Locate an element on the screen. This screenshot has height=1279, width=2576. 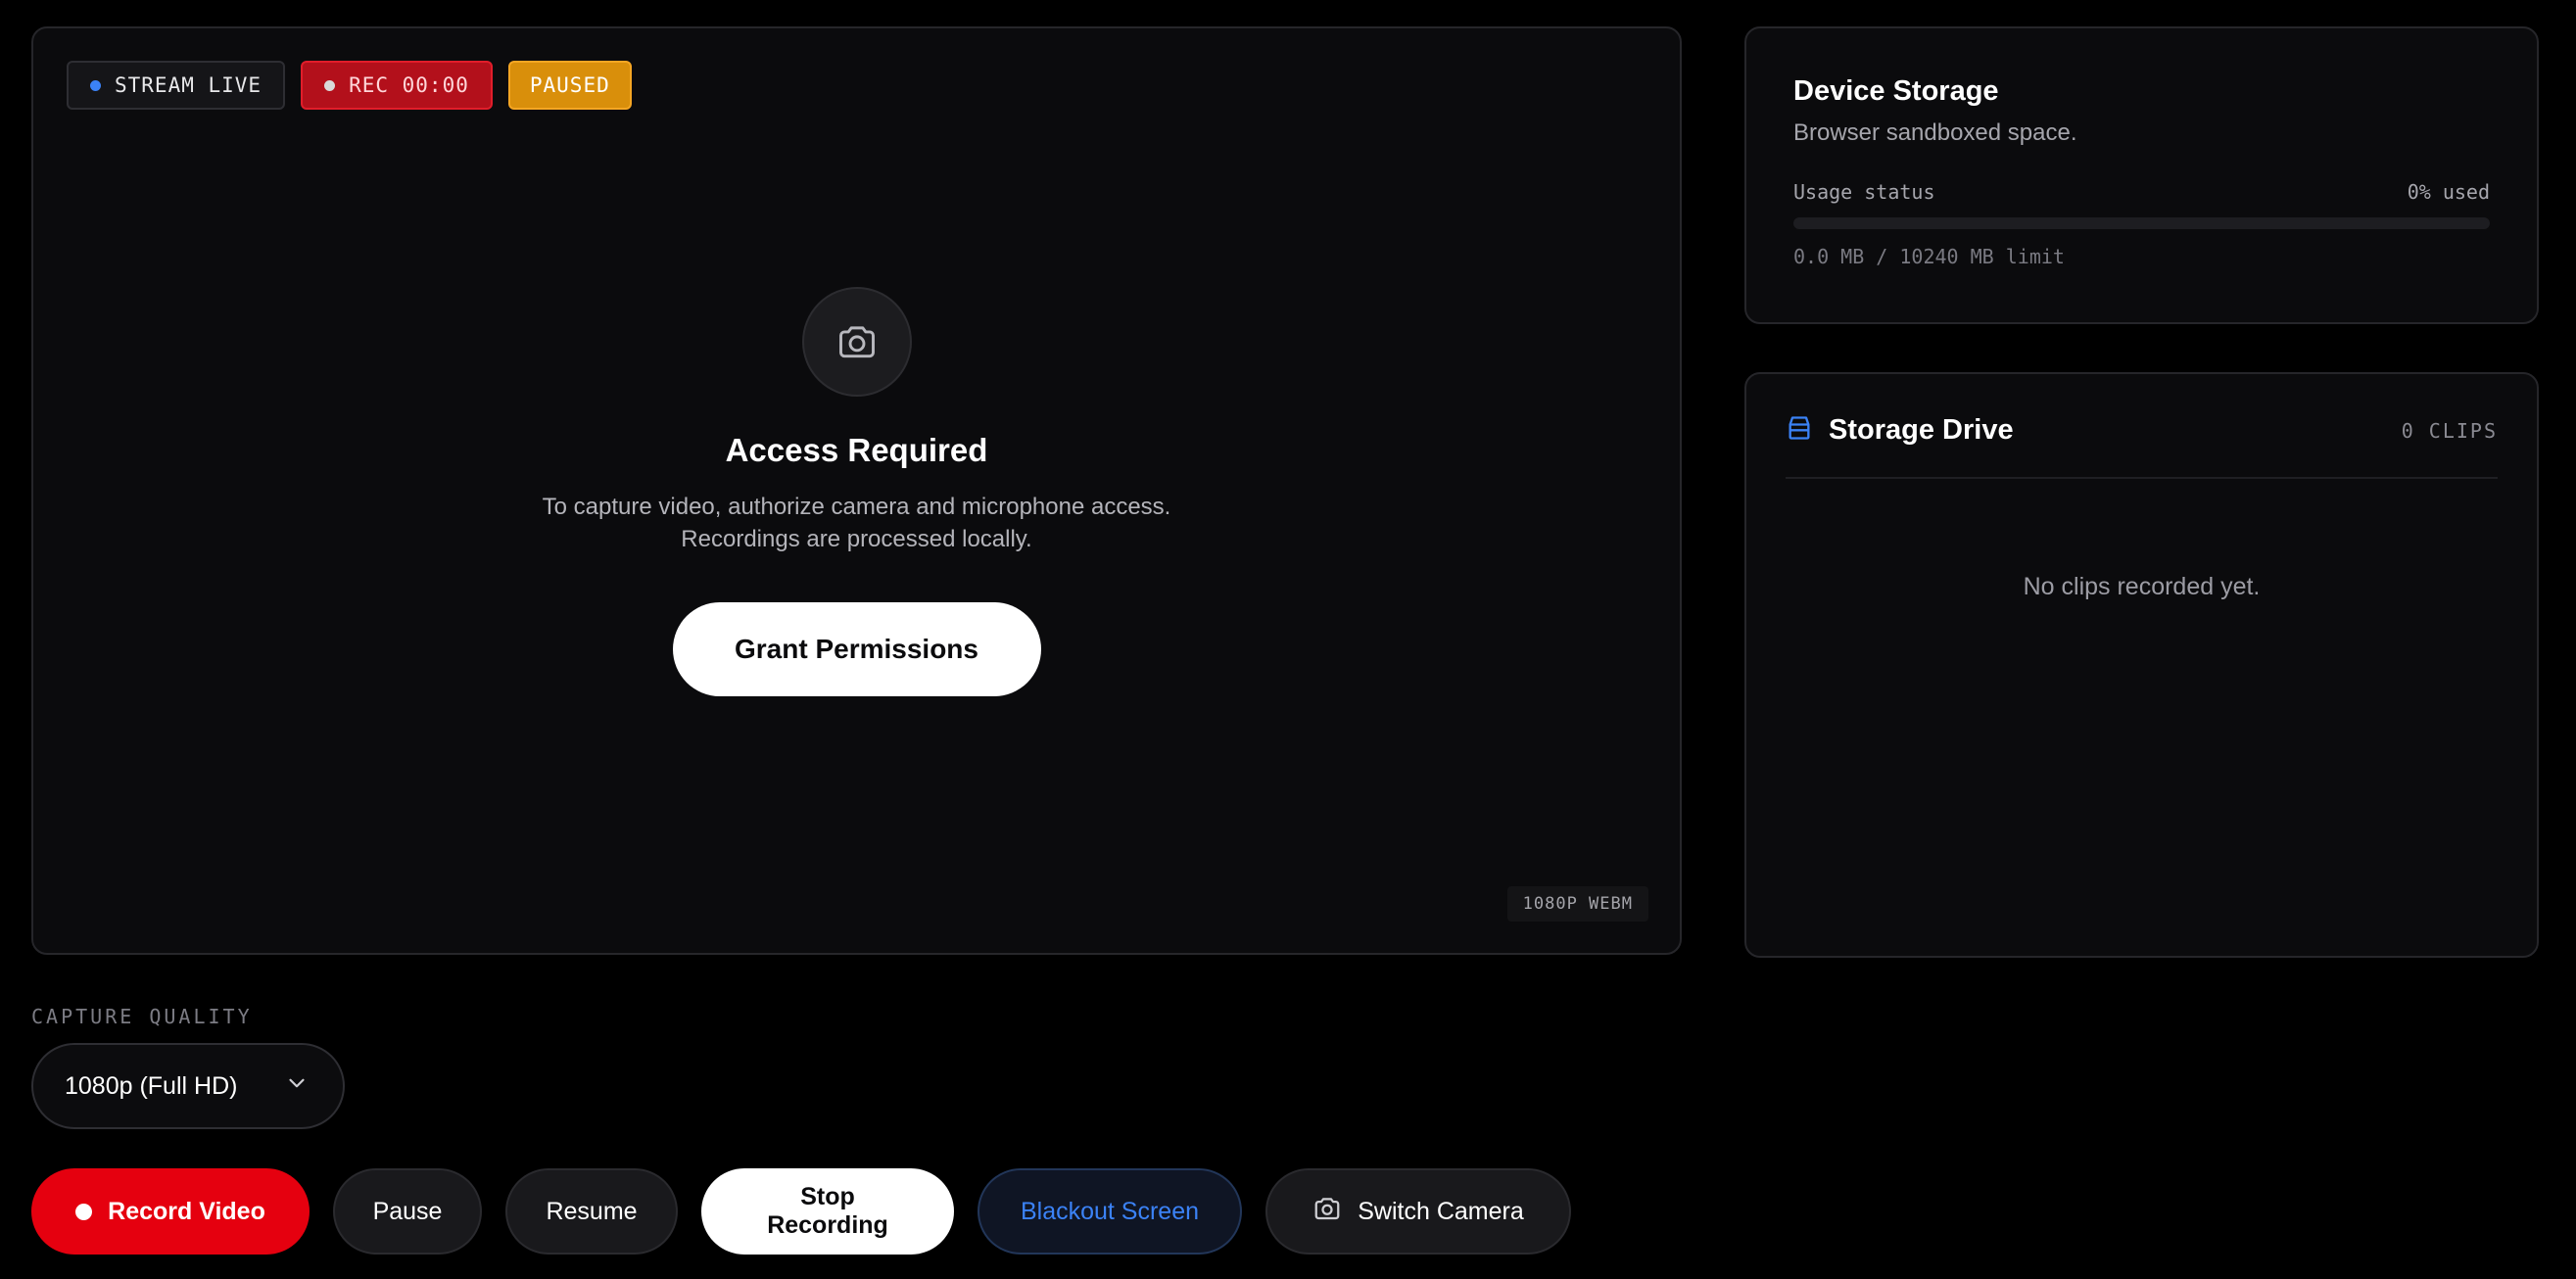
paused-badge: PAUSED is located at coordinates (569, 85).